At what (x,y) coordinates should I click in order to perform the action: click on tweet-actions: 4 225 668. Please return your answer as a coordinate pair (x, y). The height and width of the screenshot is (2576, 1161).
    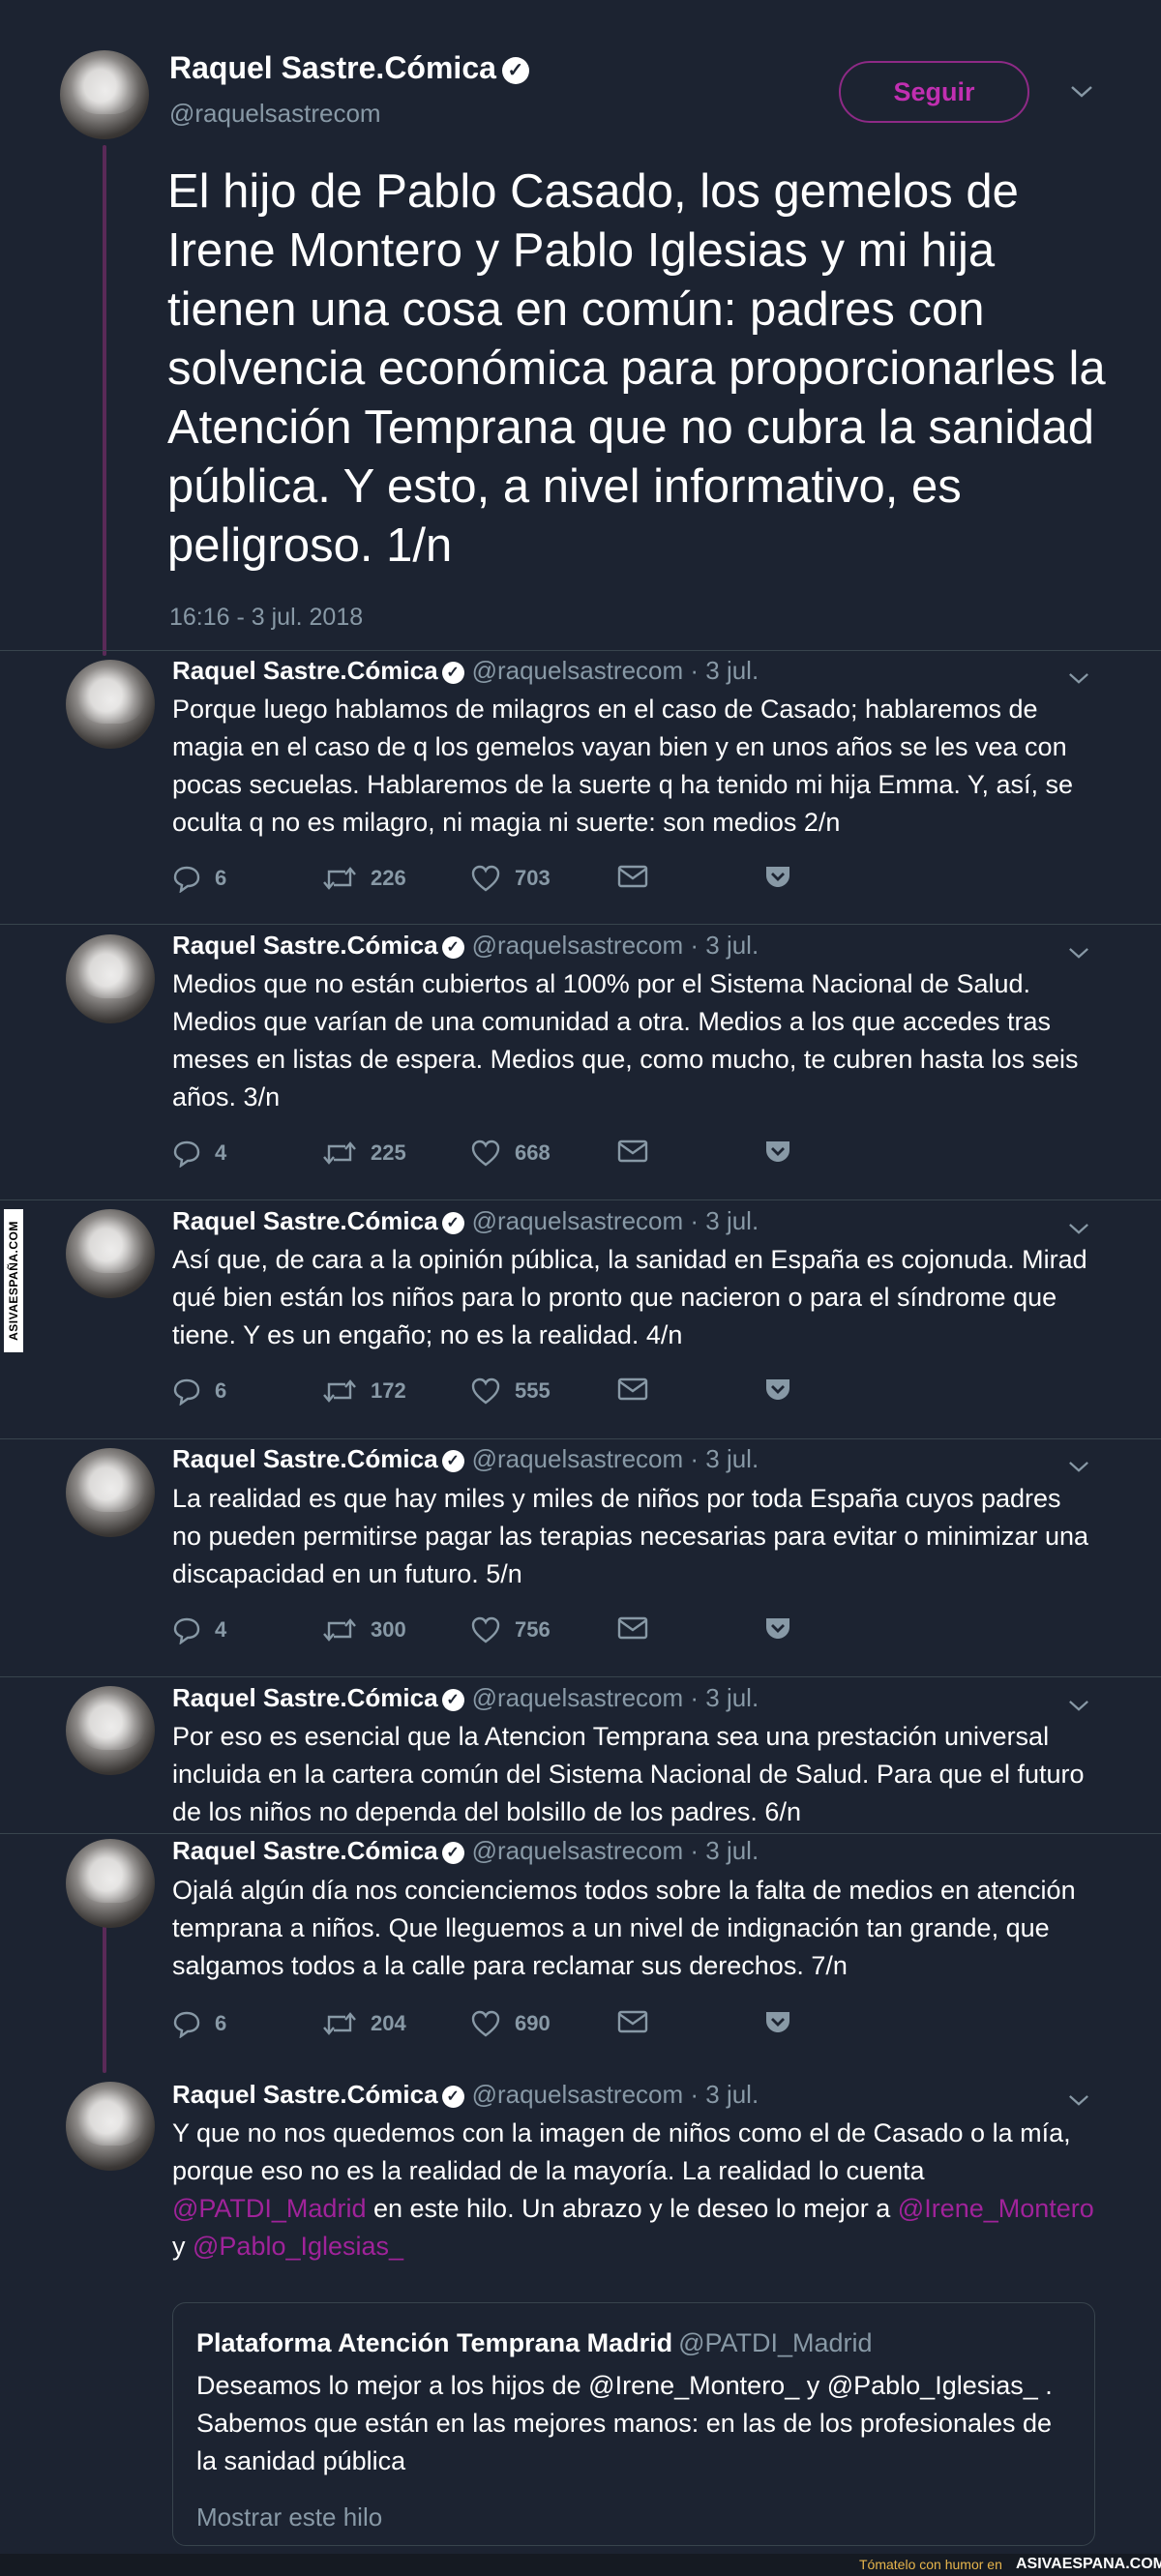
    Looking at the image, I should click on (491, 1153).